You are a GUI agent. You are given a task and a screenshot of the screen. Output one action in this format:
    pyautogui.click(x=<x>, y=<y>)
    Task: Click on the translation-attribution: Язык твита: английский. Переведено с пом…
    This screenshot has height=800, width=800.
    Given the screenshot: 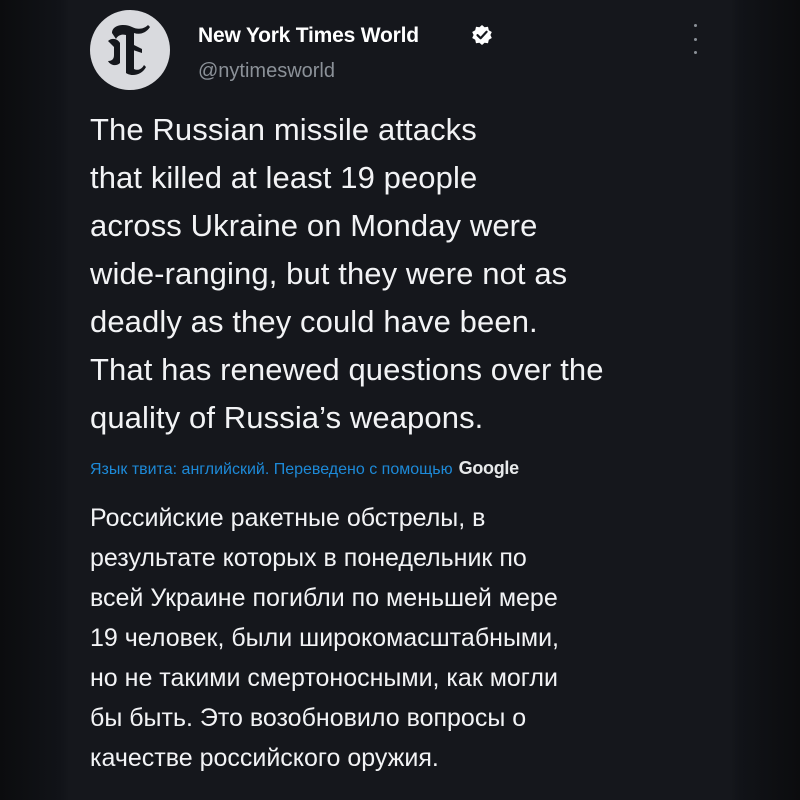 What is the action you would take?
    pyautogui.click(x=304, y=468)
    